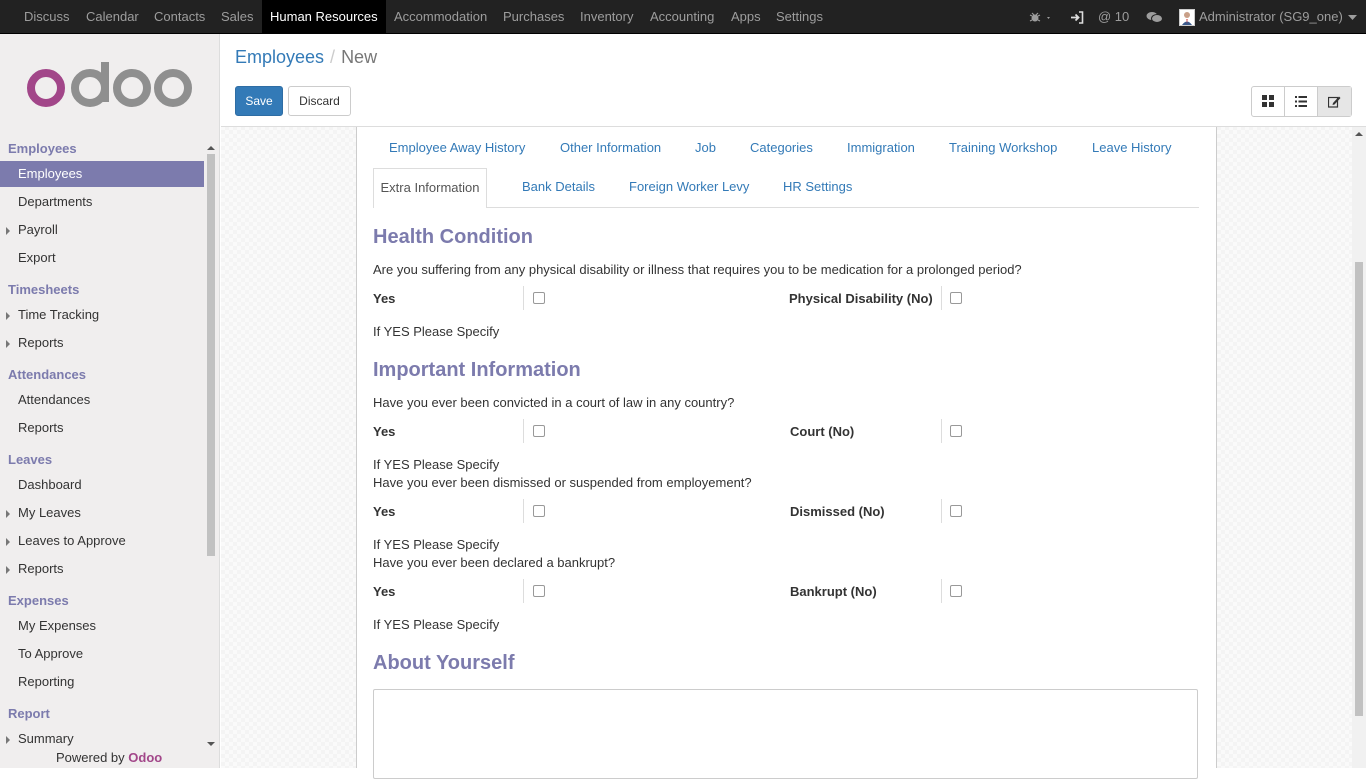 The width and height of the screenshot is (1366, 779). I want to click on tab-extra-information: Extra Information, so click(430, 188).